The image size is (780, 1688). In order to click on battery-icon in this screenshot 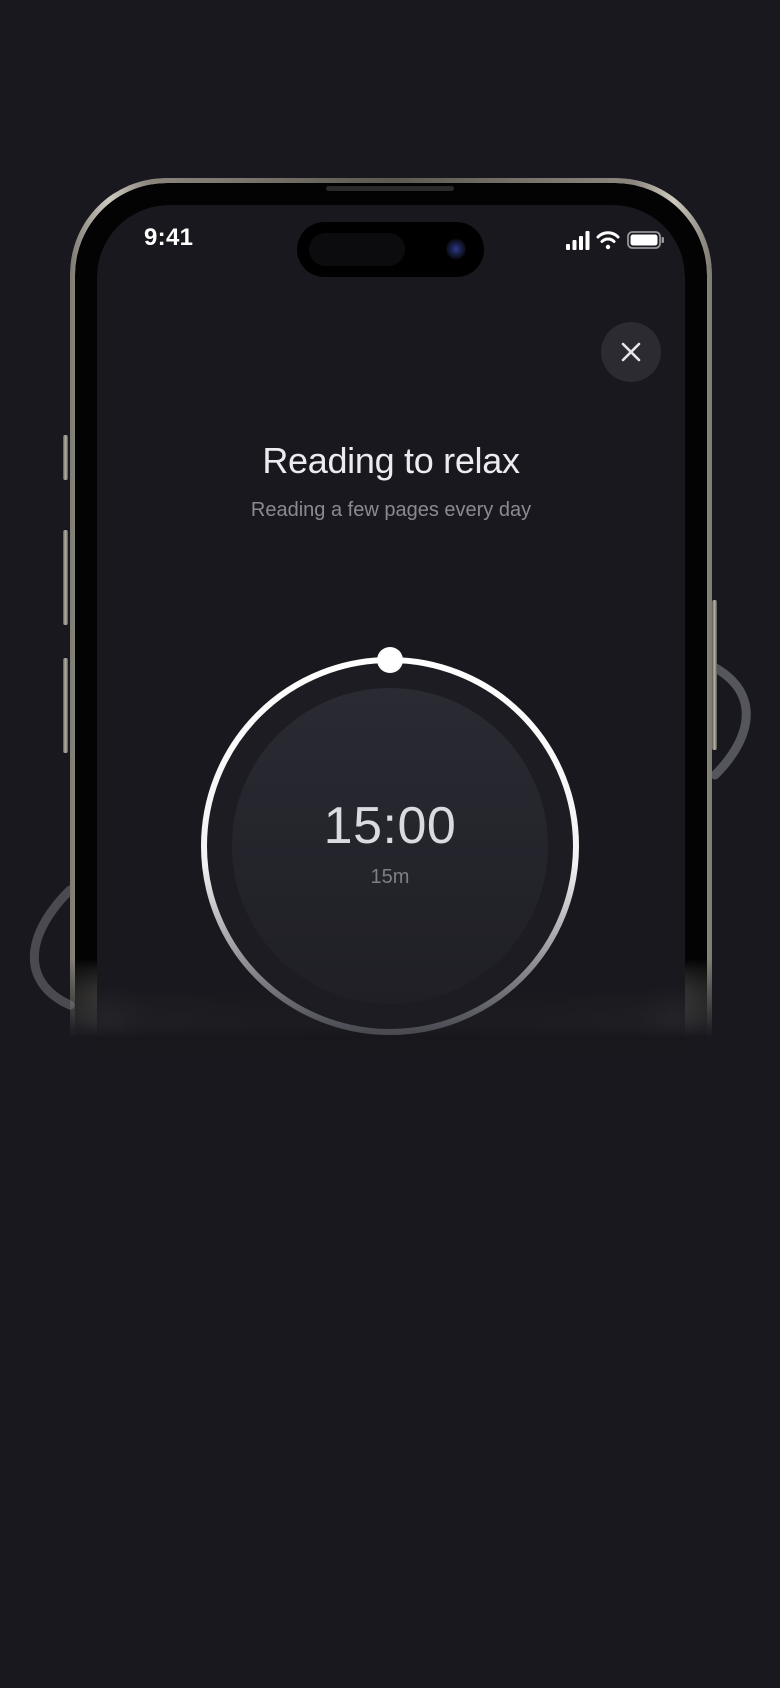, I will do `click(645, 240)`.